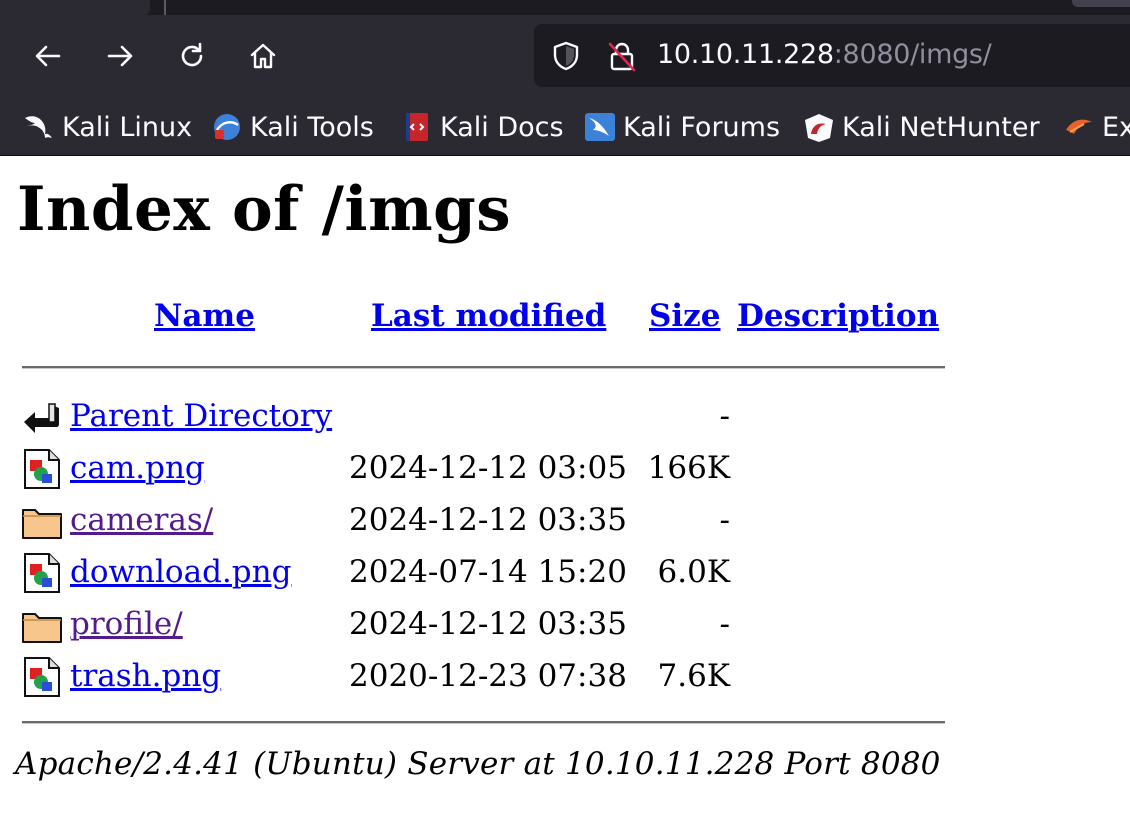 This screenshot has width=1130, height=834. I want to click on url-text: 10.10.11.228:8080/imgs/, so click(824, 55).